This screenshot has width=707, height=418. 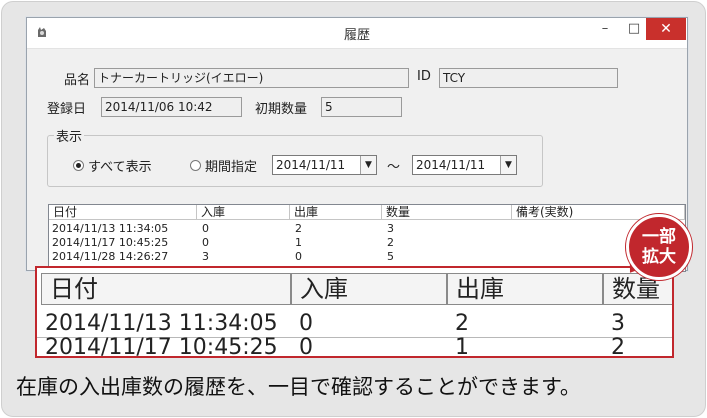 I want to click on row3-qty: 5, so click(x=390, y=256).